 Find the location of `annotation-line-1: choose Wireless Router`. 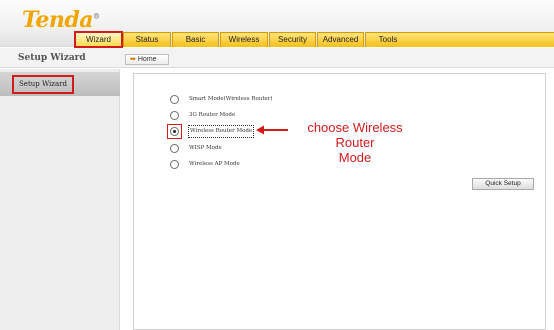

annotation-line-1: choose Wireless Router is located at coordinates (355, 135).